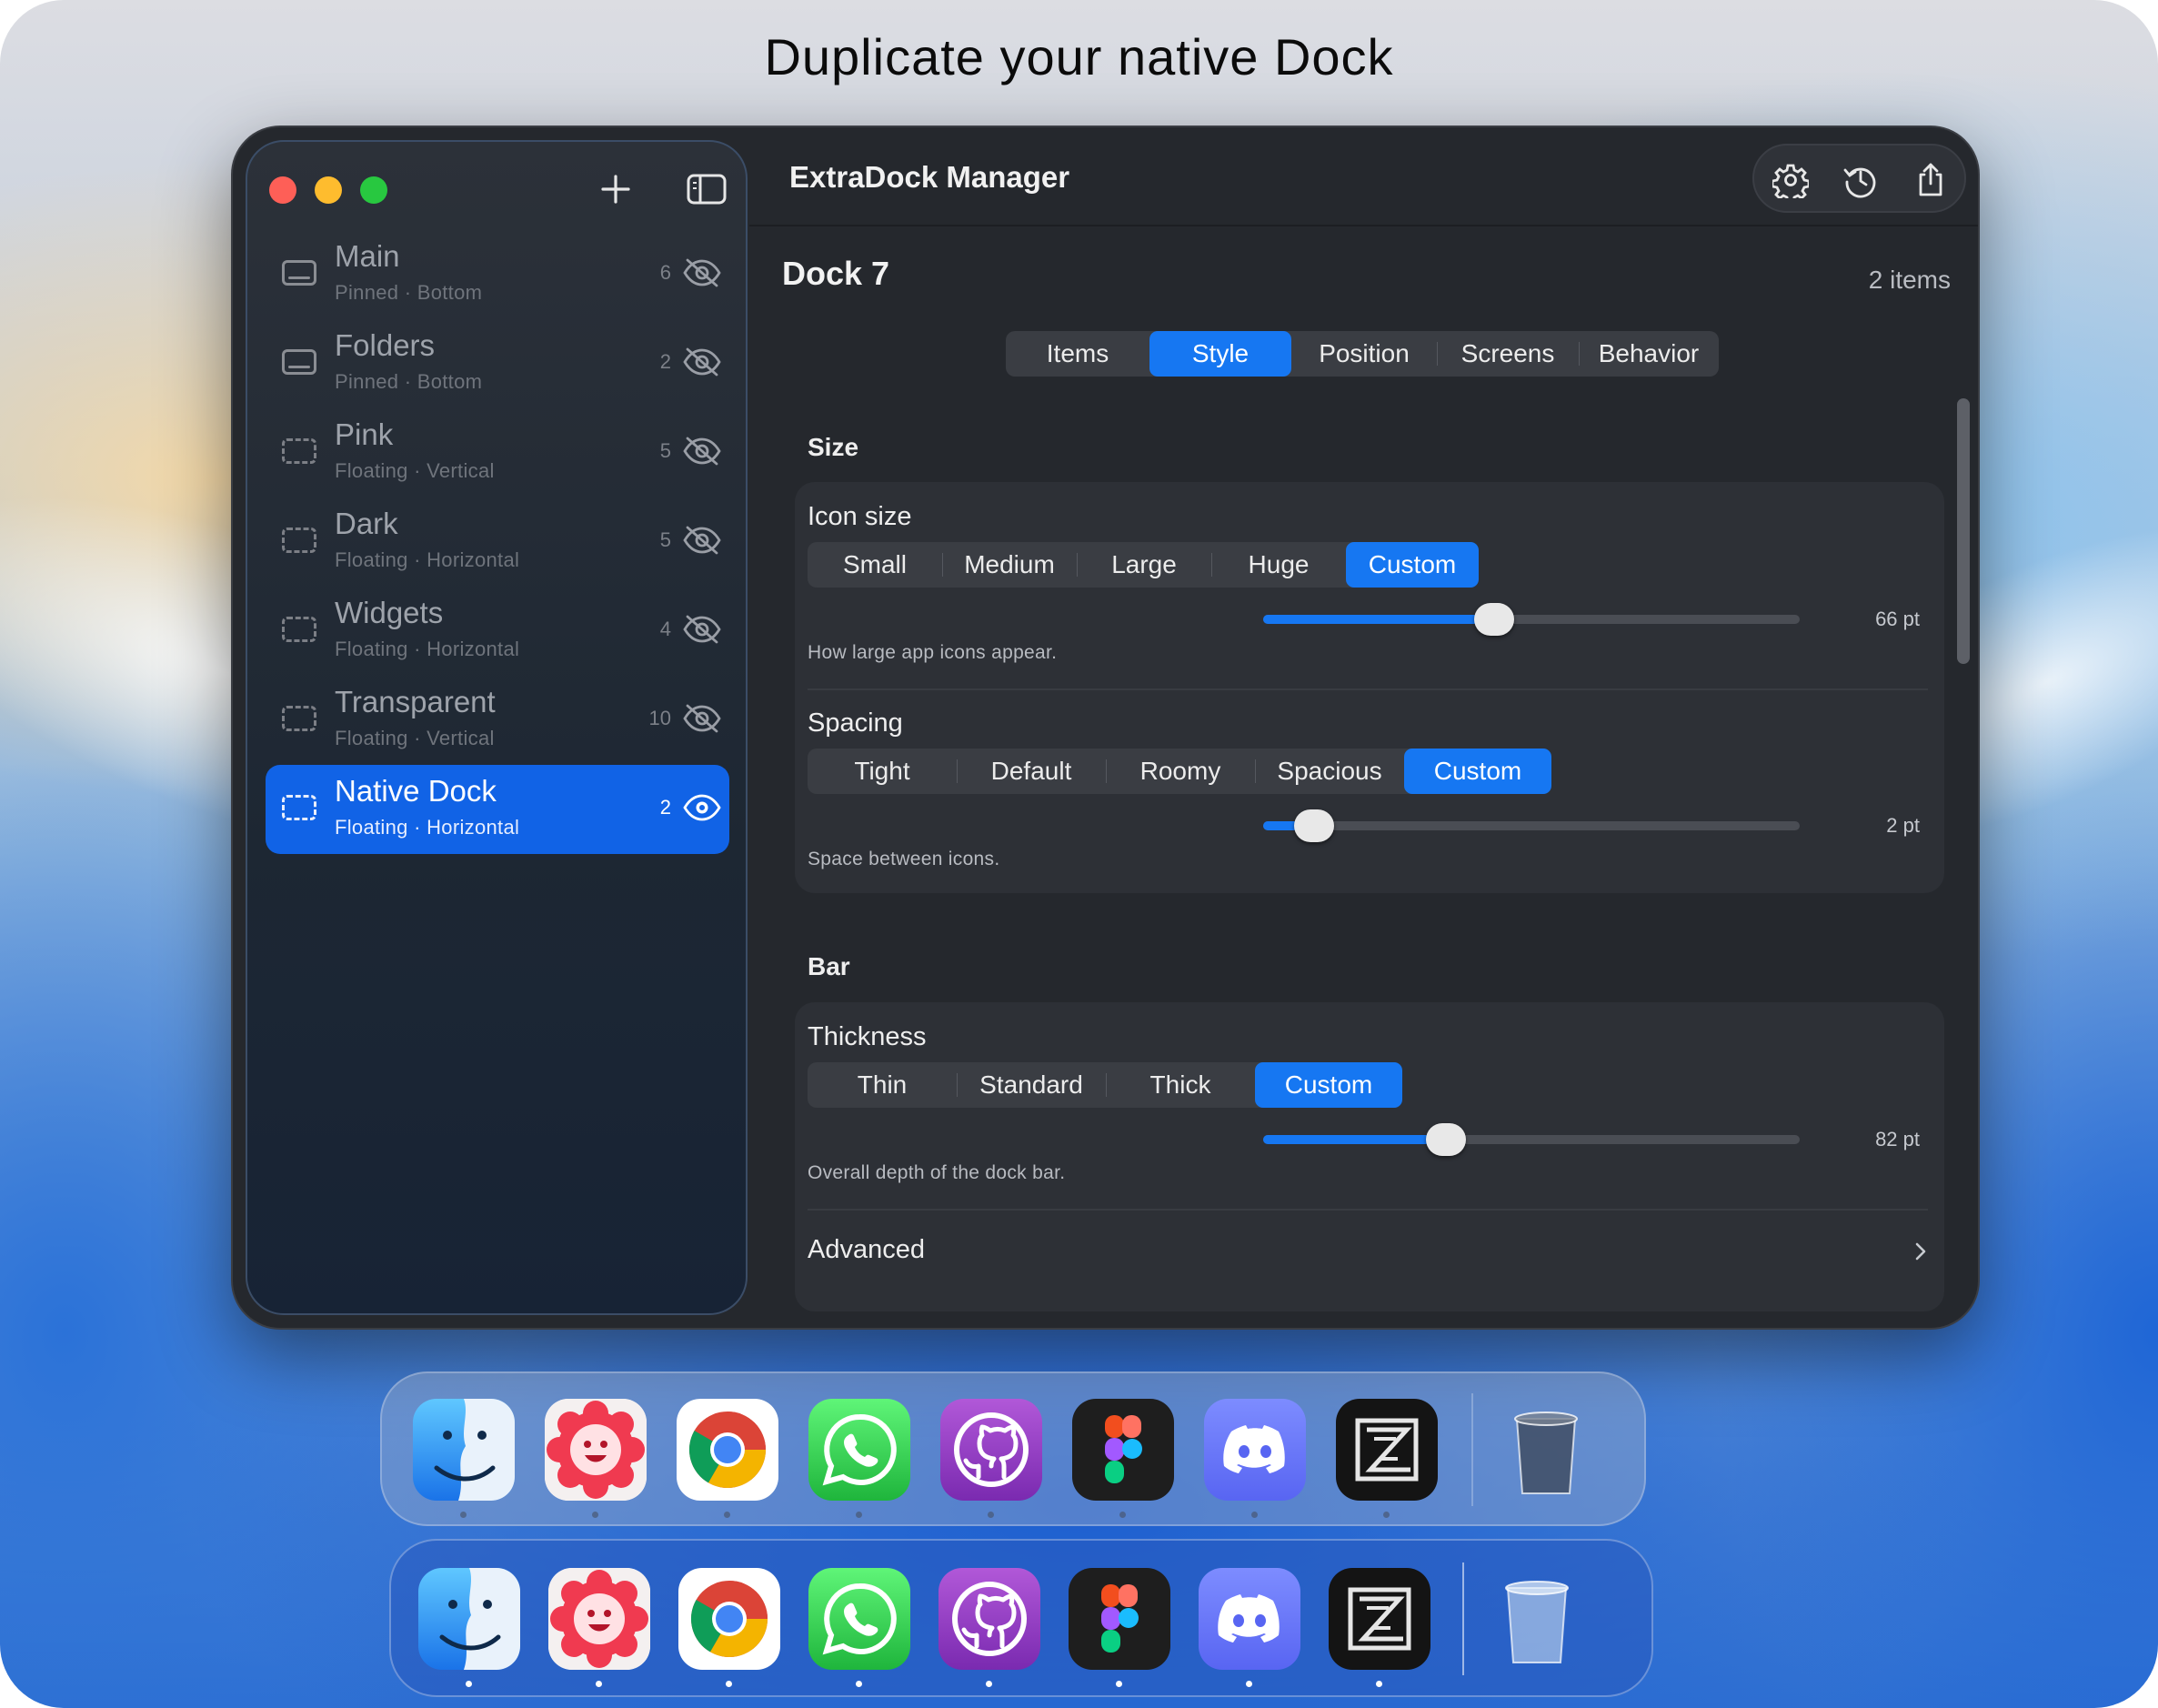  What do you see at coordinates (659, 718) in the screenshot?
I see `item-count: 10` at bounding box center [659, 718].